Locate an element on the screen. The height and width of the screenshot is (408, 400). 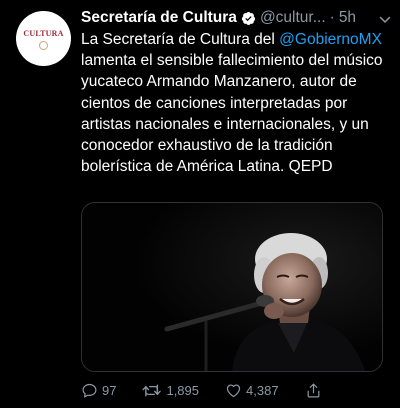
avatar: CULTURA is located at coordinates (43, 38).